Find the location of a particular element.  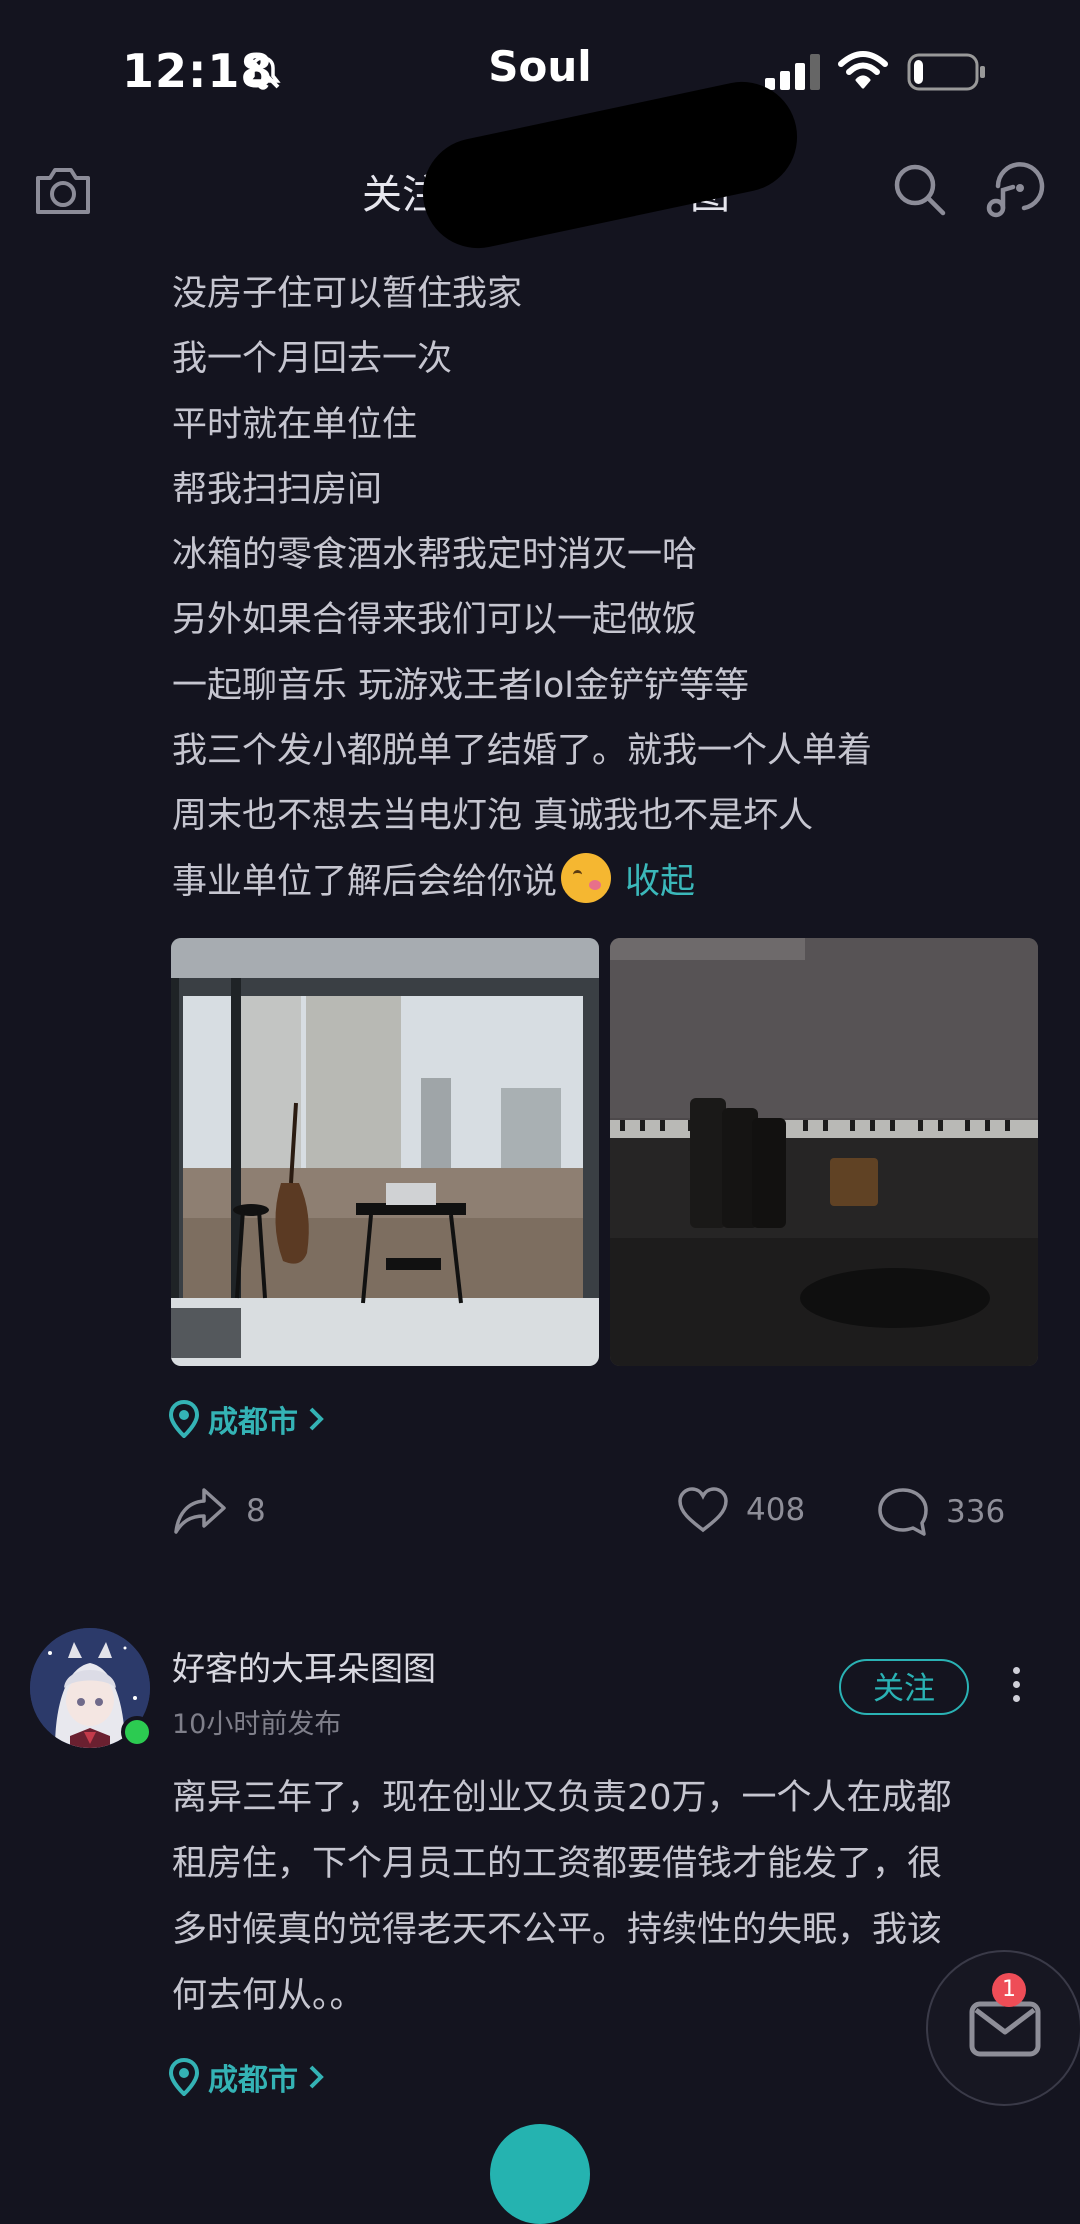

battery-icon is located at coordinates (946, 72).